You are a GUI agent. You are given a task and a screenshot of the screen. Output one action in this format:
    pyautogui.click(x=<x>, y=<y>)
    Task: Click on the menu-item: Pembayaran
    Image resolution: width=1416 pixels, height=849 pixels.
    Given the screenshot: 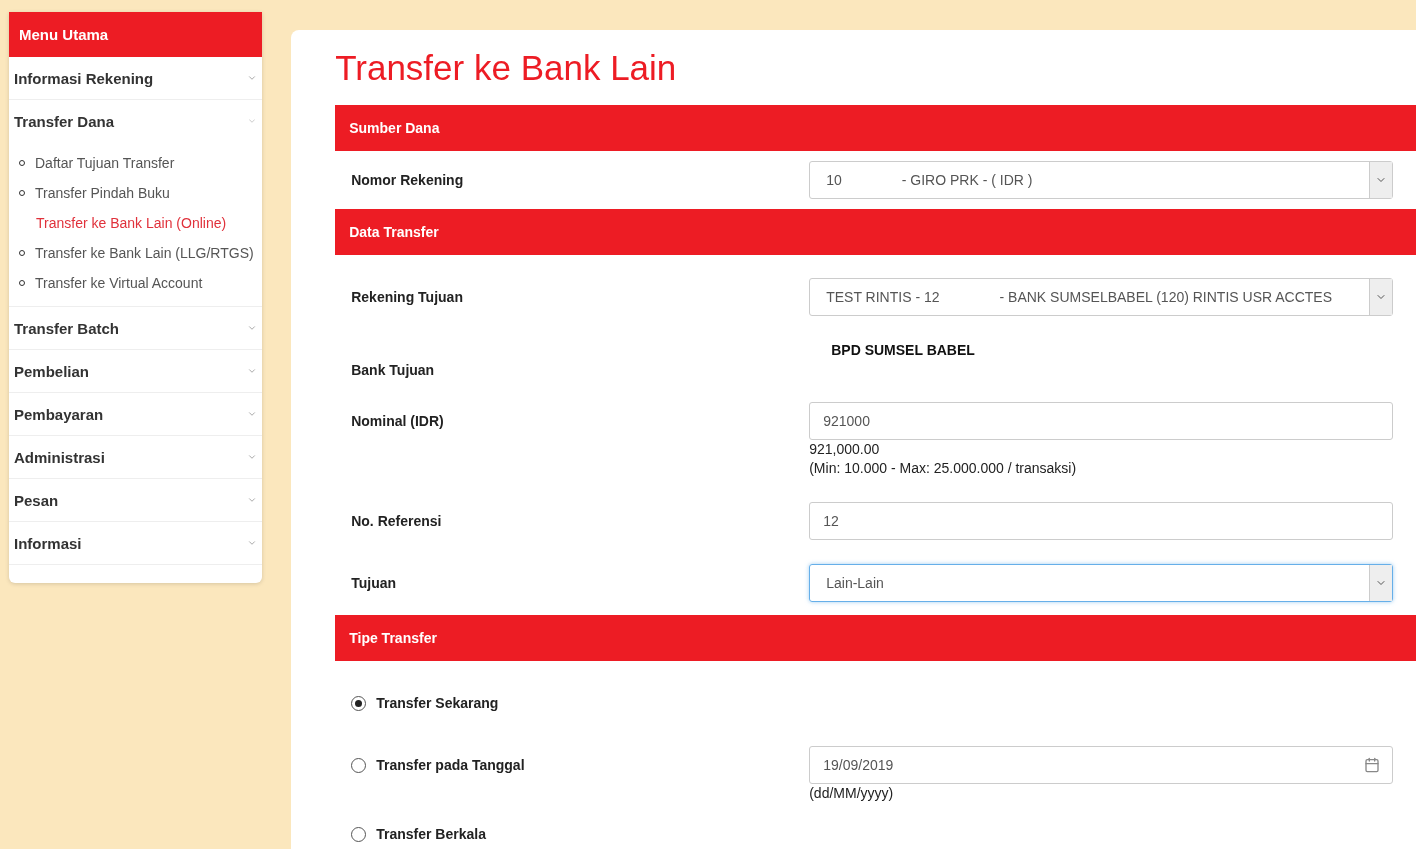 What is the action you would take?
    pyautogui.click(x=136, y=414)
    